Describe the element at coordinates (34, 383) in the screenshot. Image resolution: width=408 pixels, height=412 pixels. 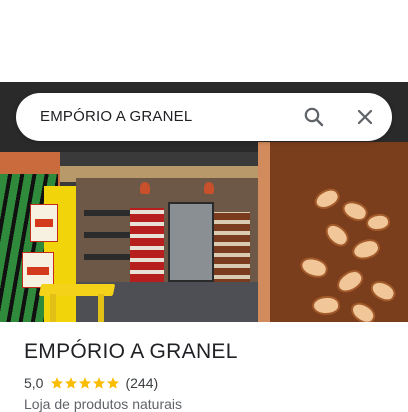
I see `rating-value: 5,0` at that location.